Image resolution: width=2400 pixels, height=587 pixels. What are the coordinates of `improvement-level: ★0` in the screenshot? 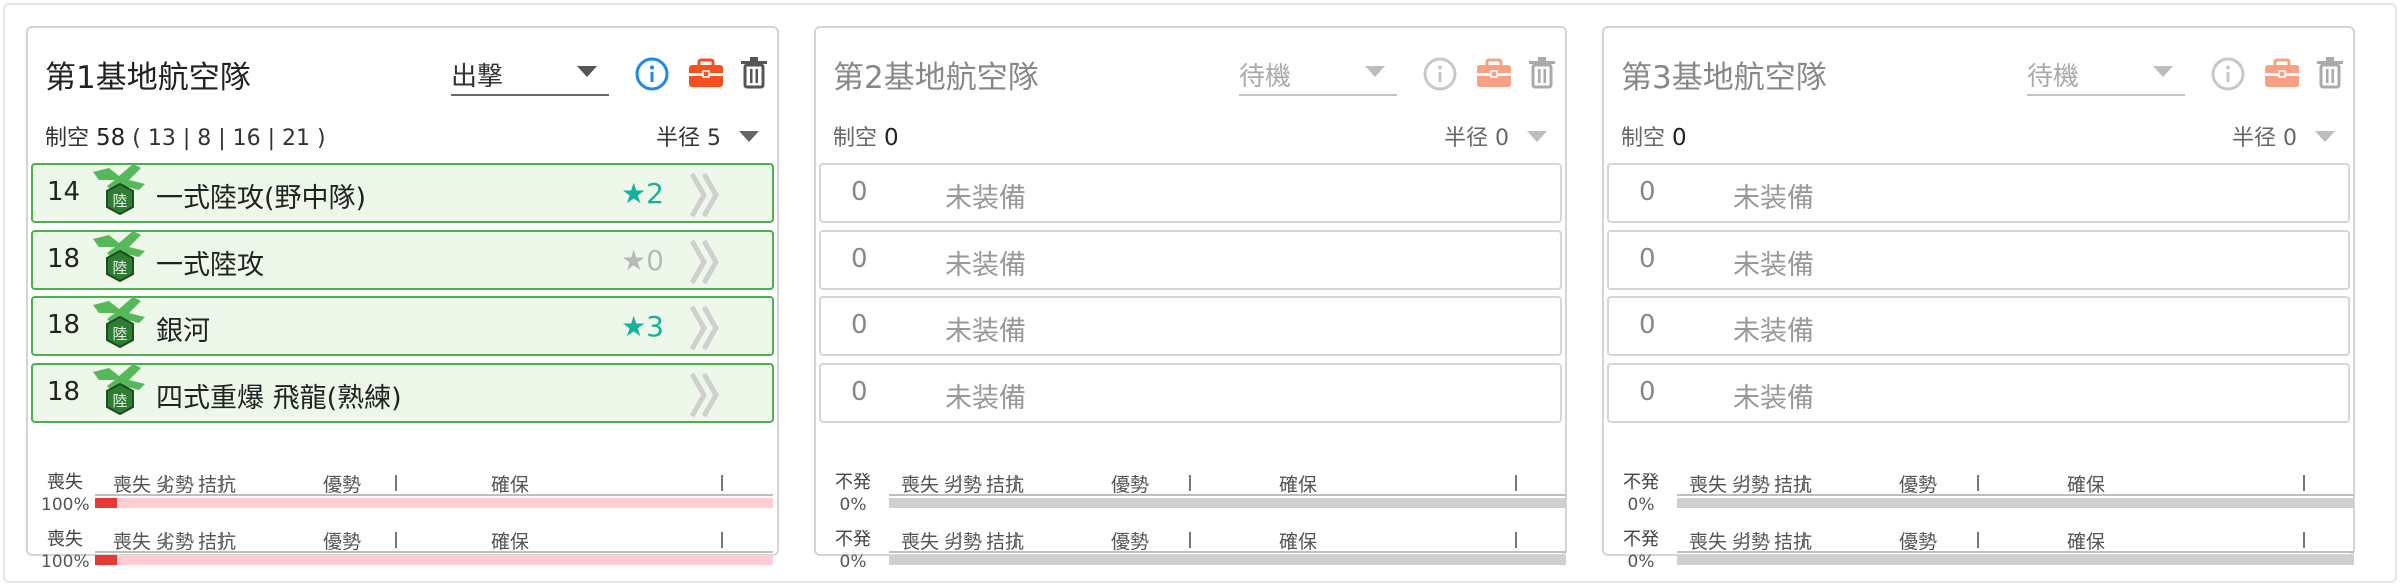 It's located at (642, 260).